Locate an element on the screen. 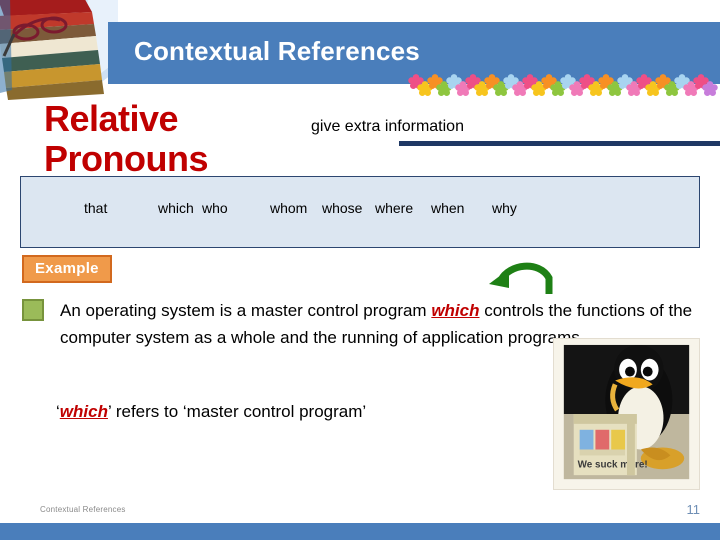 Image resolution: width=720 pixels, height=540 pixels. pronoun-whose: whose is located at coordinates (342, 208).